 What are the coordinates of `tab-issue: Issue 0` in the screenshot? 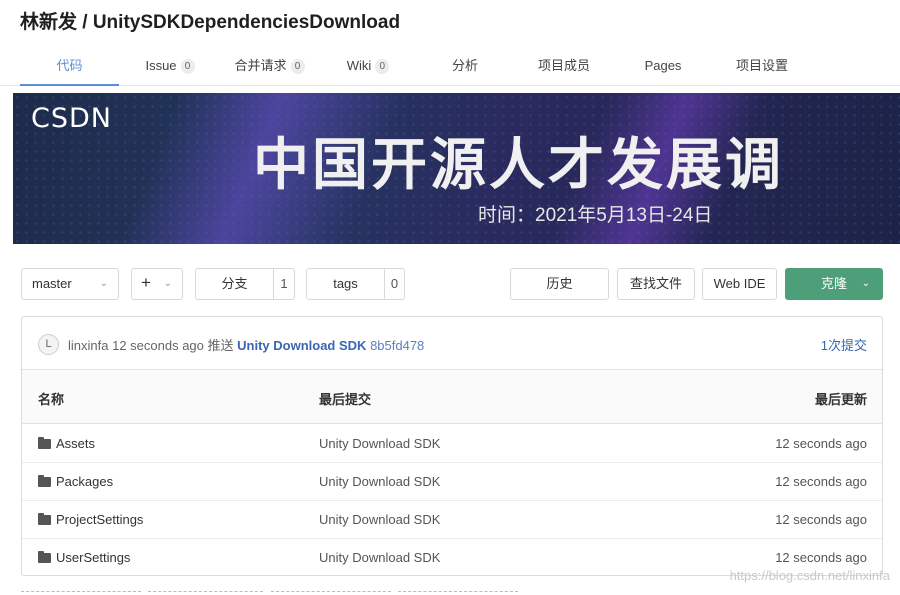 It's located at (170, 66).